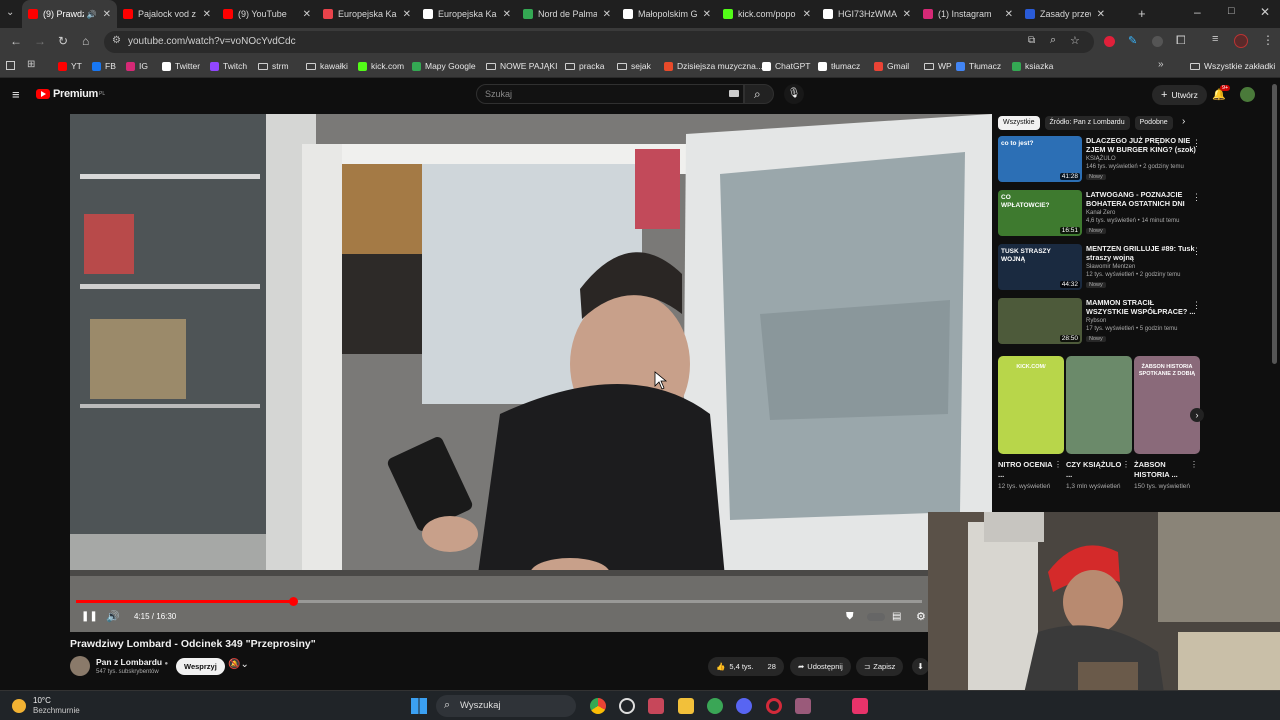 The width and height of the screenshot is (1280, 720). I want to click on discord-icon, so click(744, 706).